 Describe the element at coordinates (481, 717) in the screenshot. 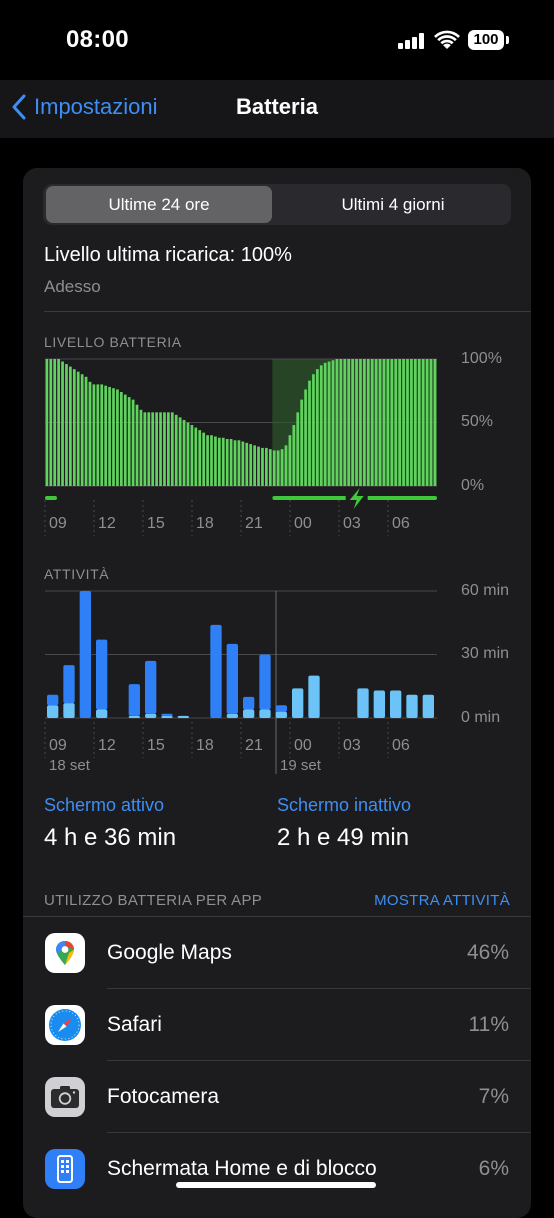

I see `activity-y-label-0: 0 min` at that location.